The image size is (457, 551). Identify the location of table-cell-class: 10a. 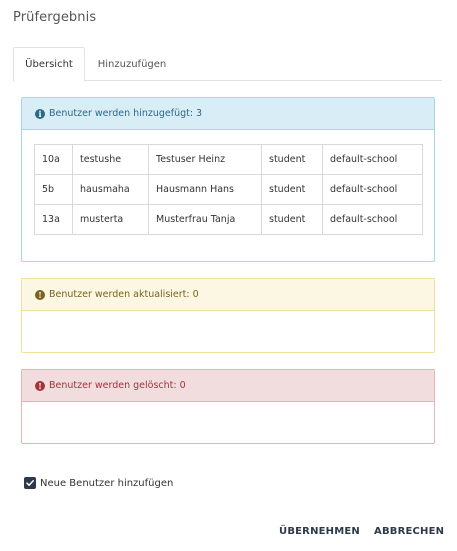
(53, 159).